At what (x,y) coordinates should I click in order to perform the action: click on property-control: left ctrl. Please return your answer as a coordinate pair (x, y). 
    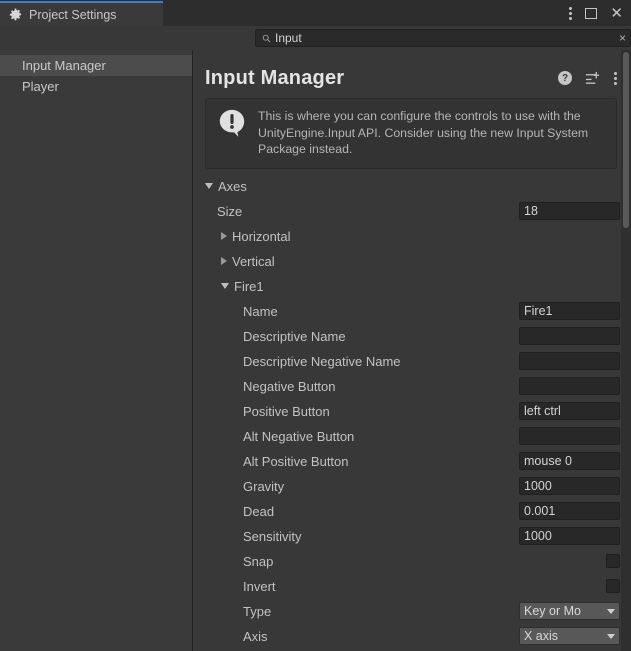
    Looking at the image, I should click on (569, 411).